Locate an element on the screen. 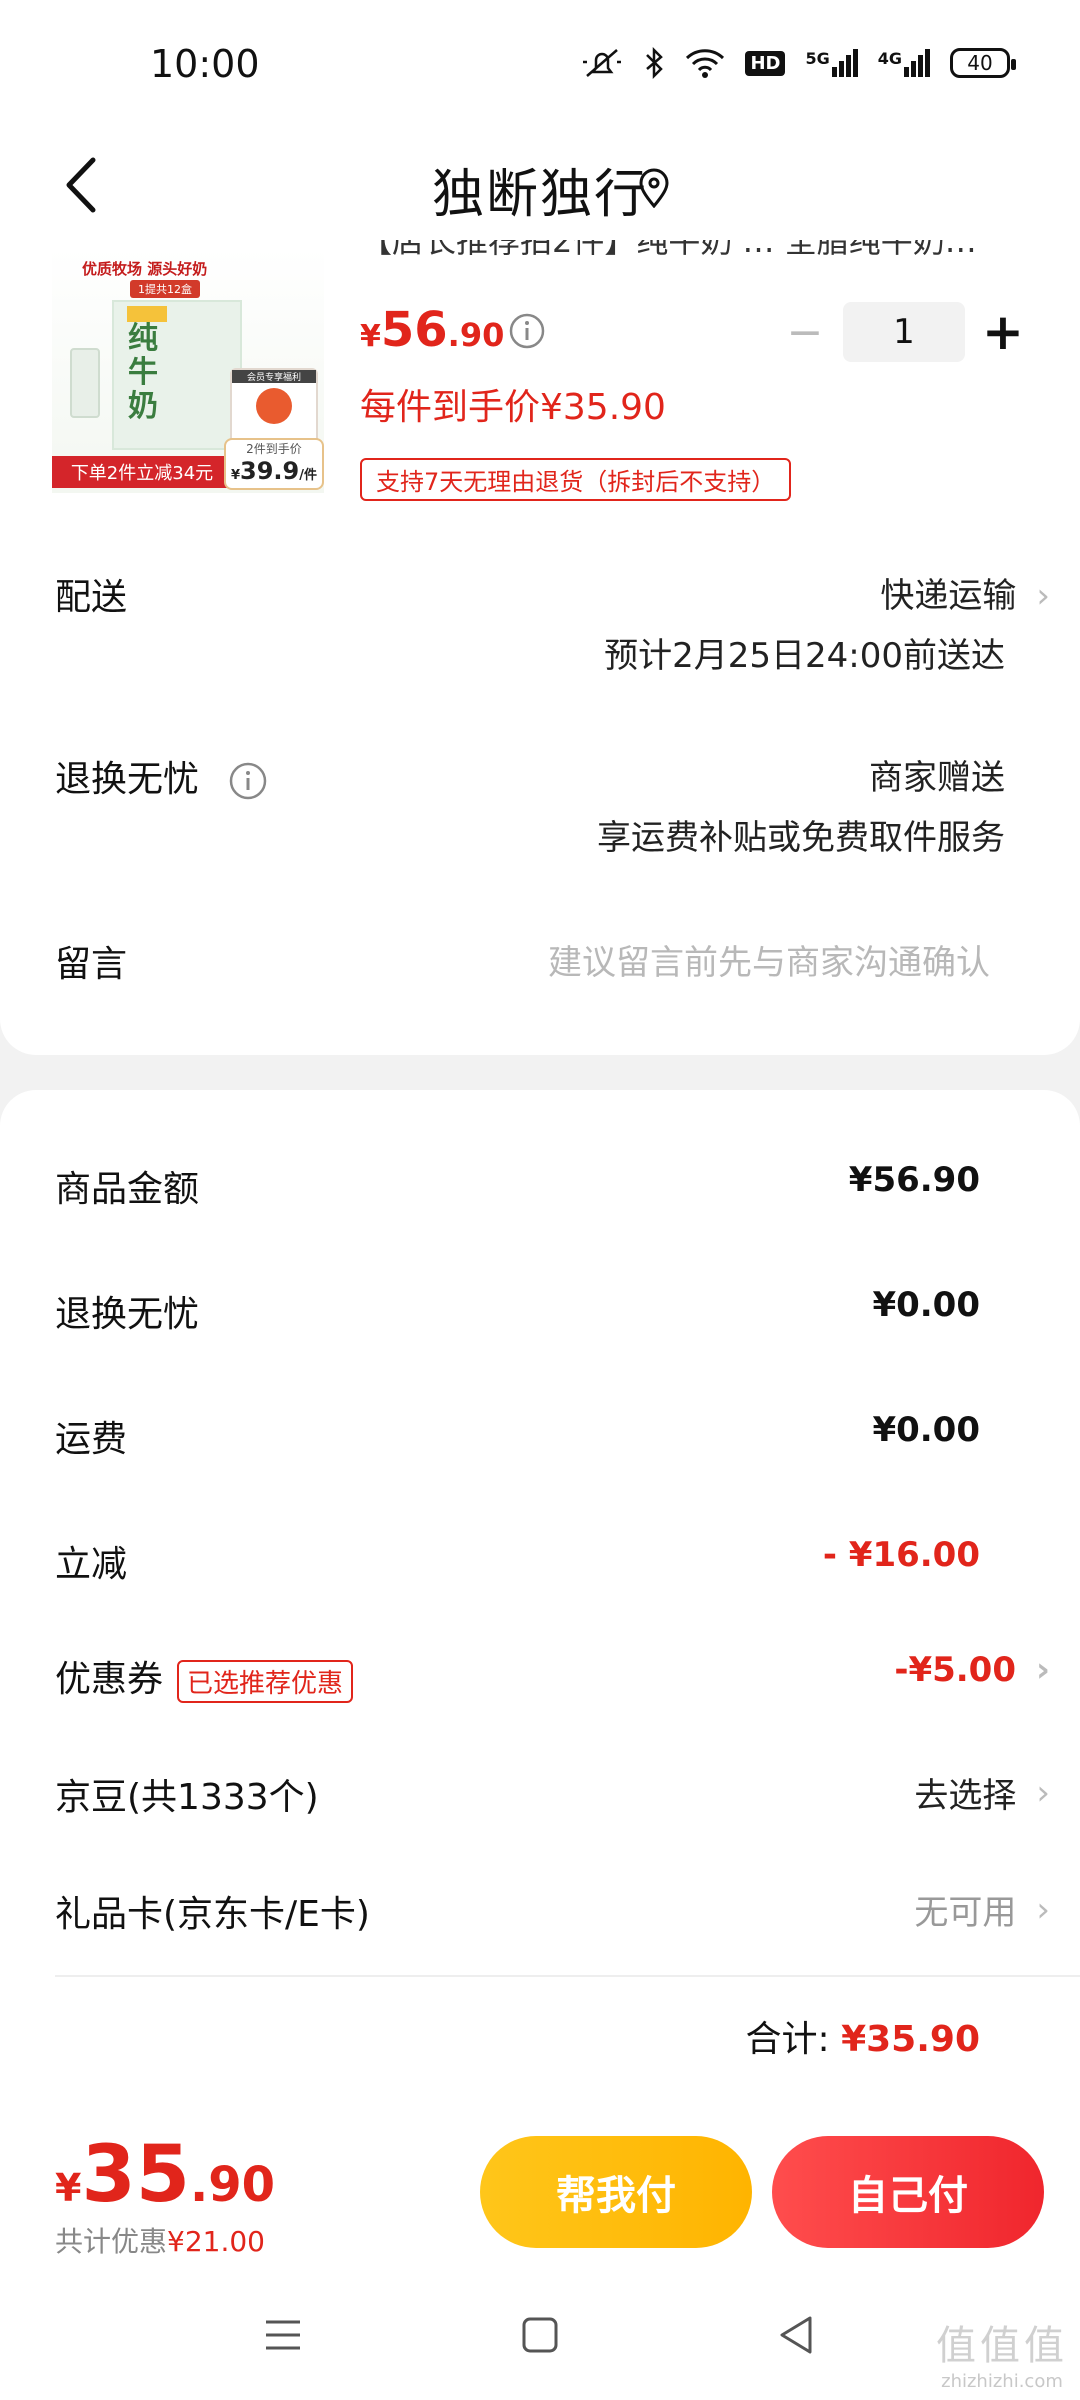 This screenshot has height=2400, width=1080. jd-beans-value: 去选择 is located at coordinates (965, 1796).